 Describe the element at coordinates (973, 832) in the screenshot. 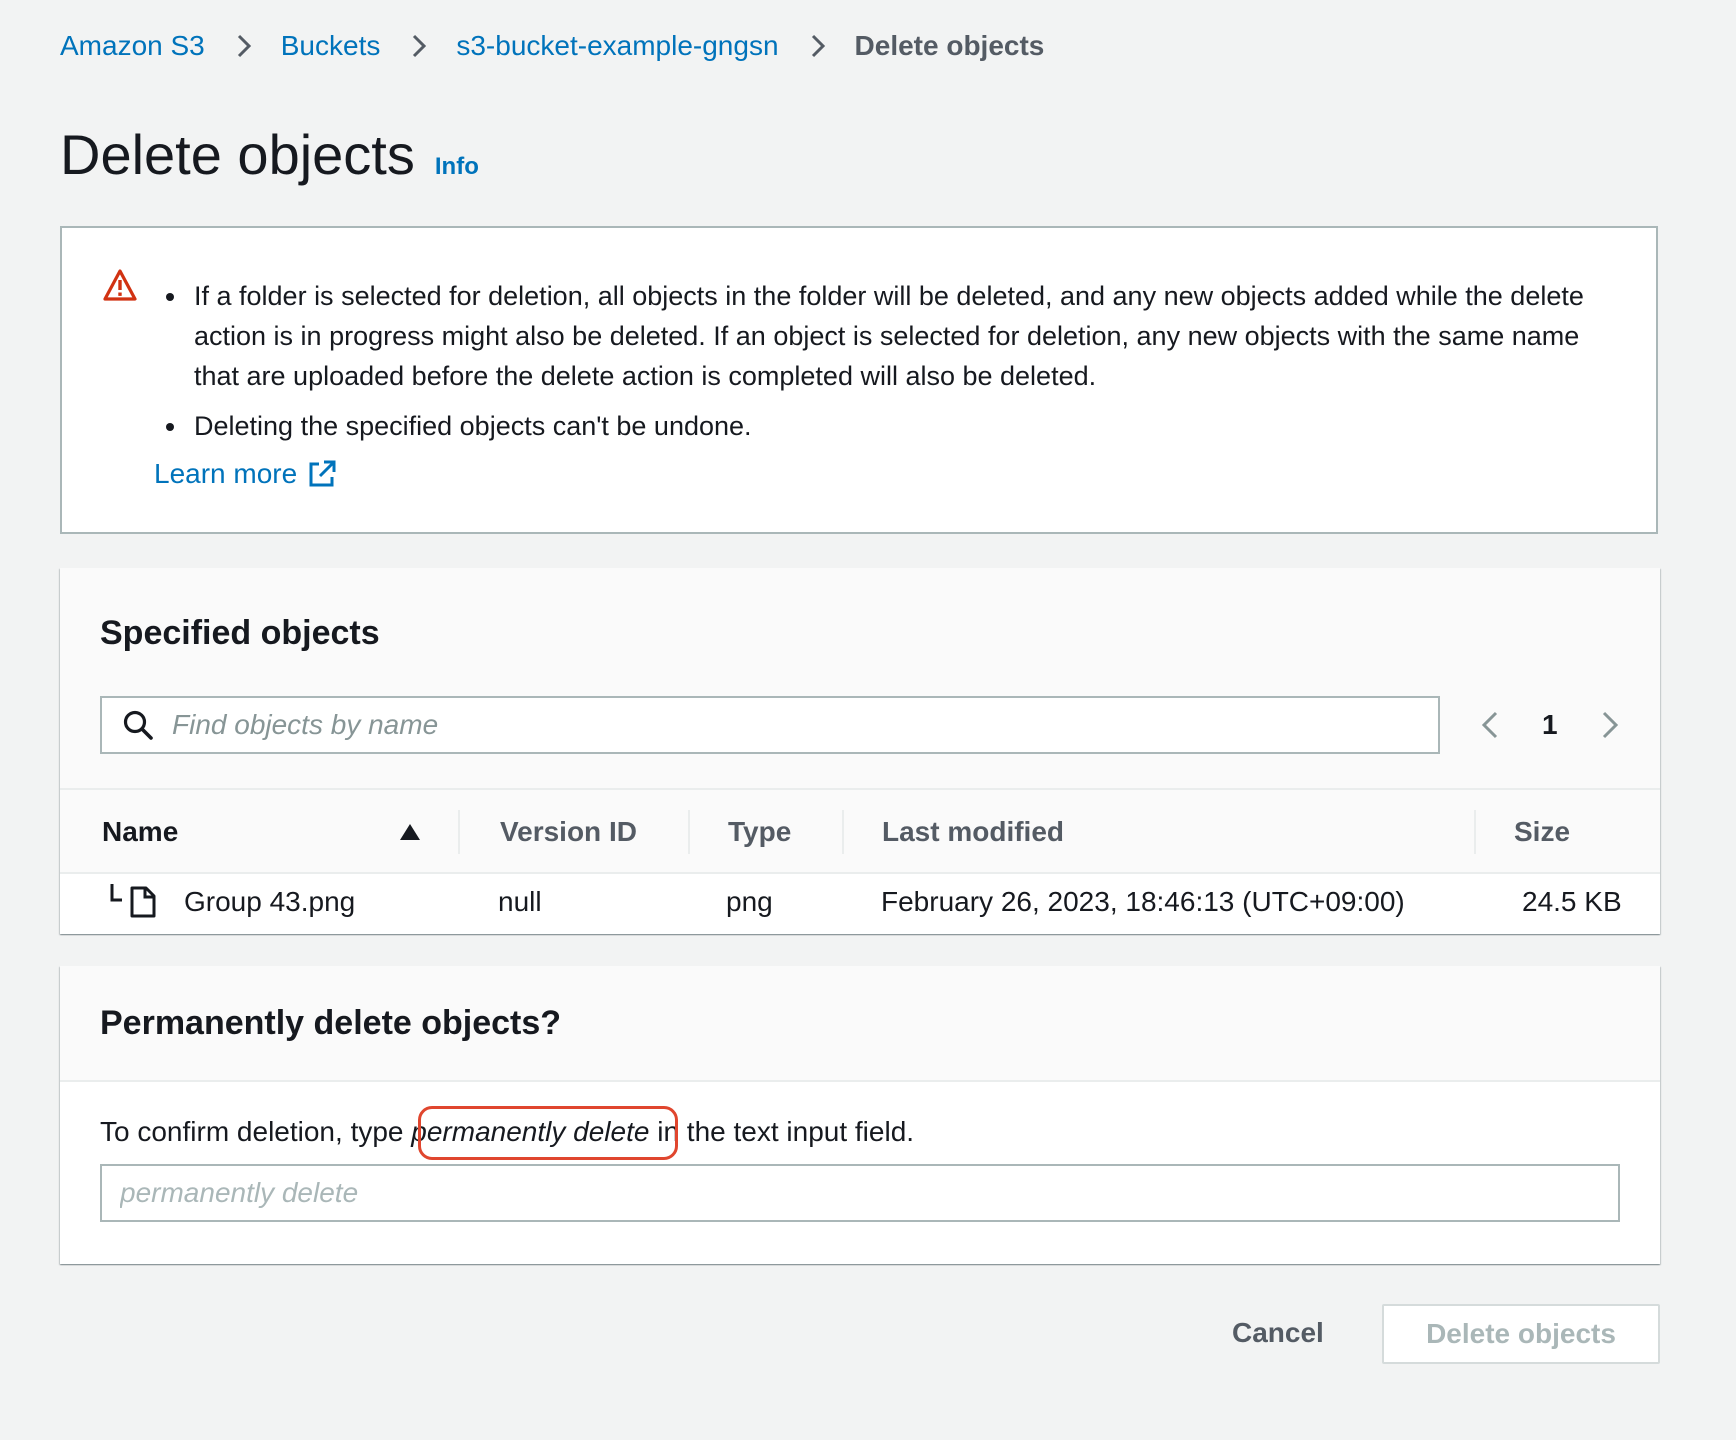

I see `column-header-last-modified: Last modified` at that location.